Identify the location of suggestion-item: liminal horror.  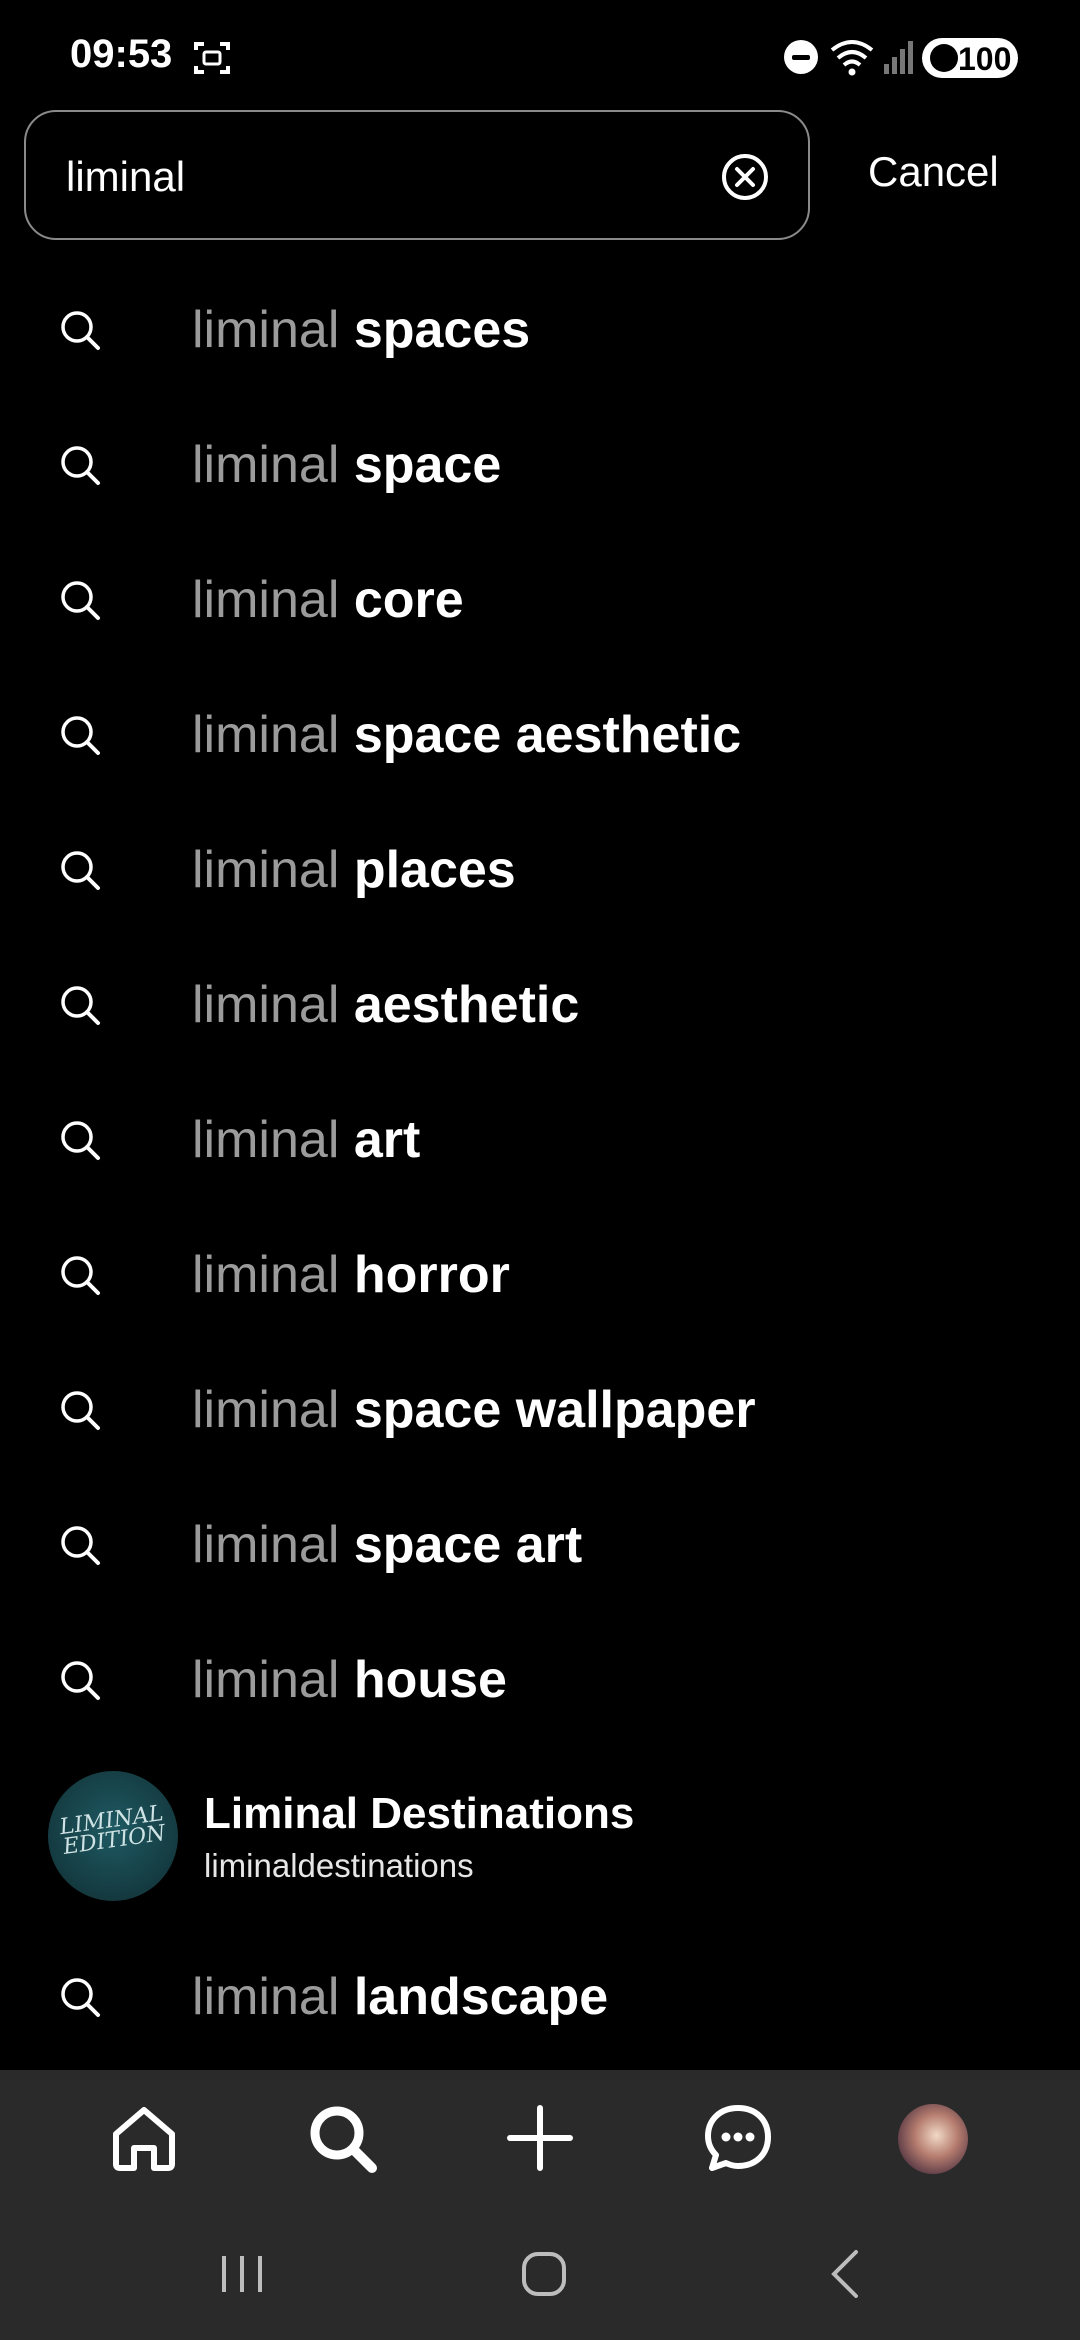
(540, 1274).